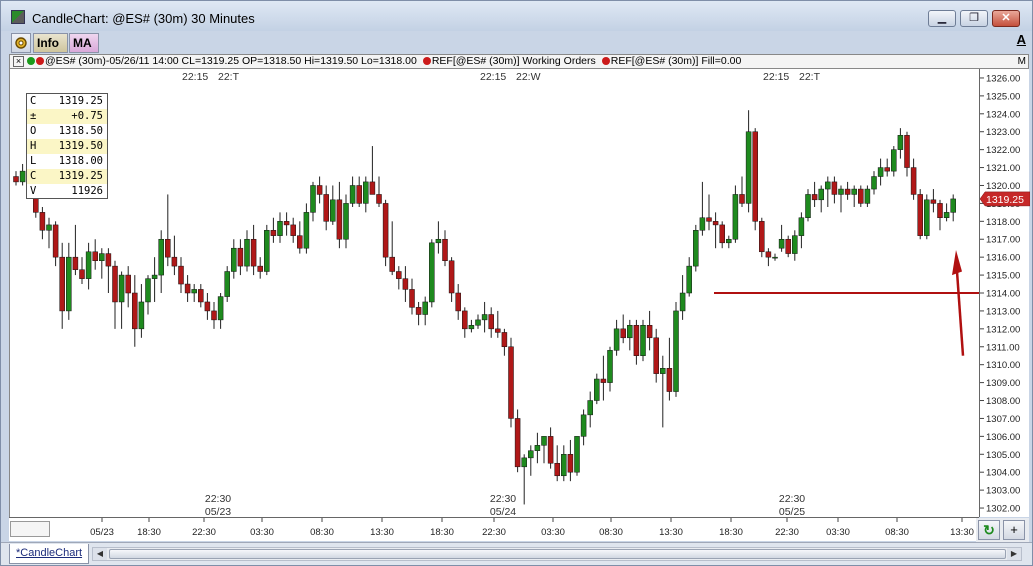 This screenshot has width=1033, height=566. I want to click on info-button: Info, so click(50, 43).